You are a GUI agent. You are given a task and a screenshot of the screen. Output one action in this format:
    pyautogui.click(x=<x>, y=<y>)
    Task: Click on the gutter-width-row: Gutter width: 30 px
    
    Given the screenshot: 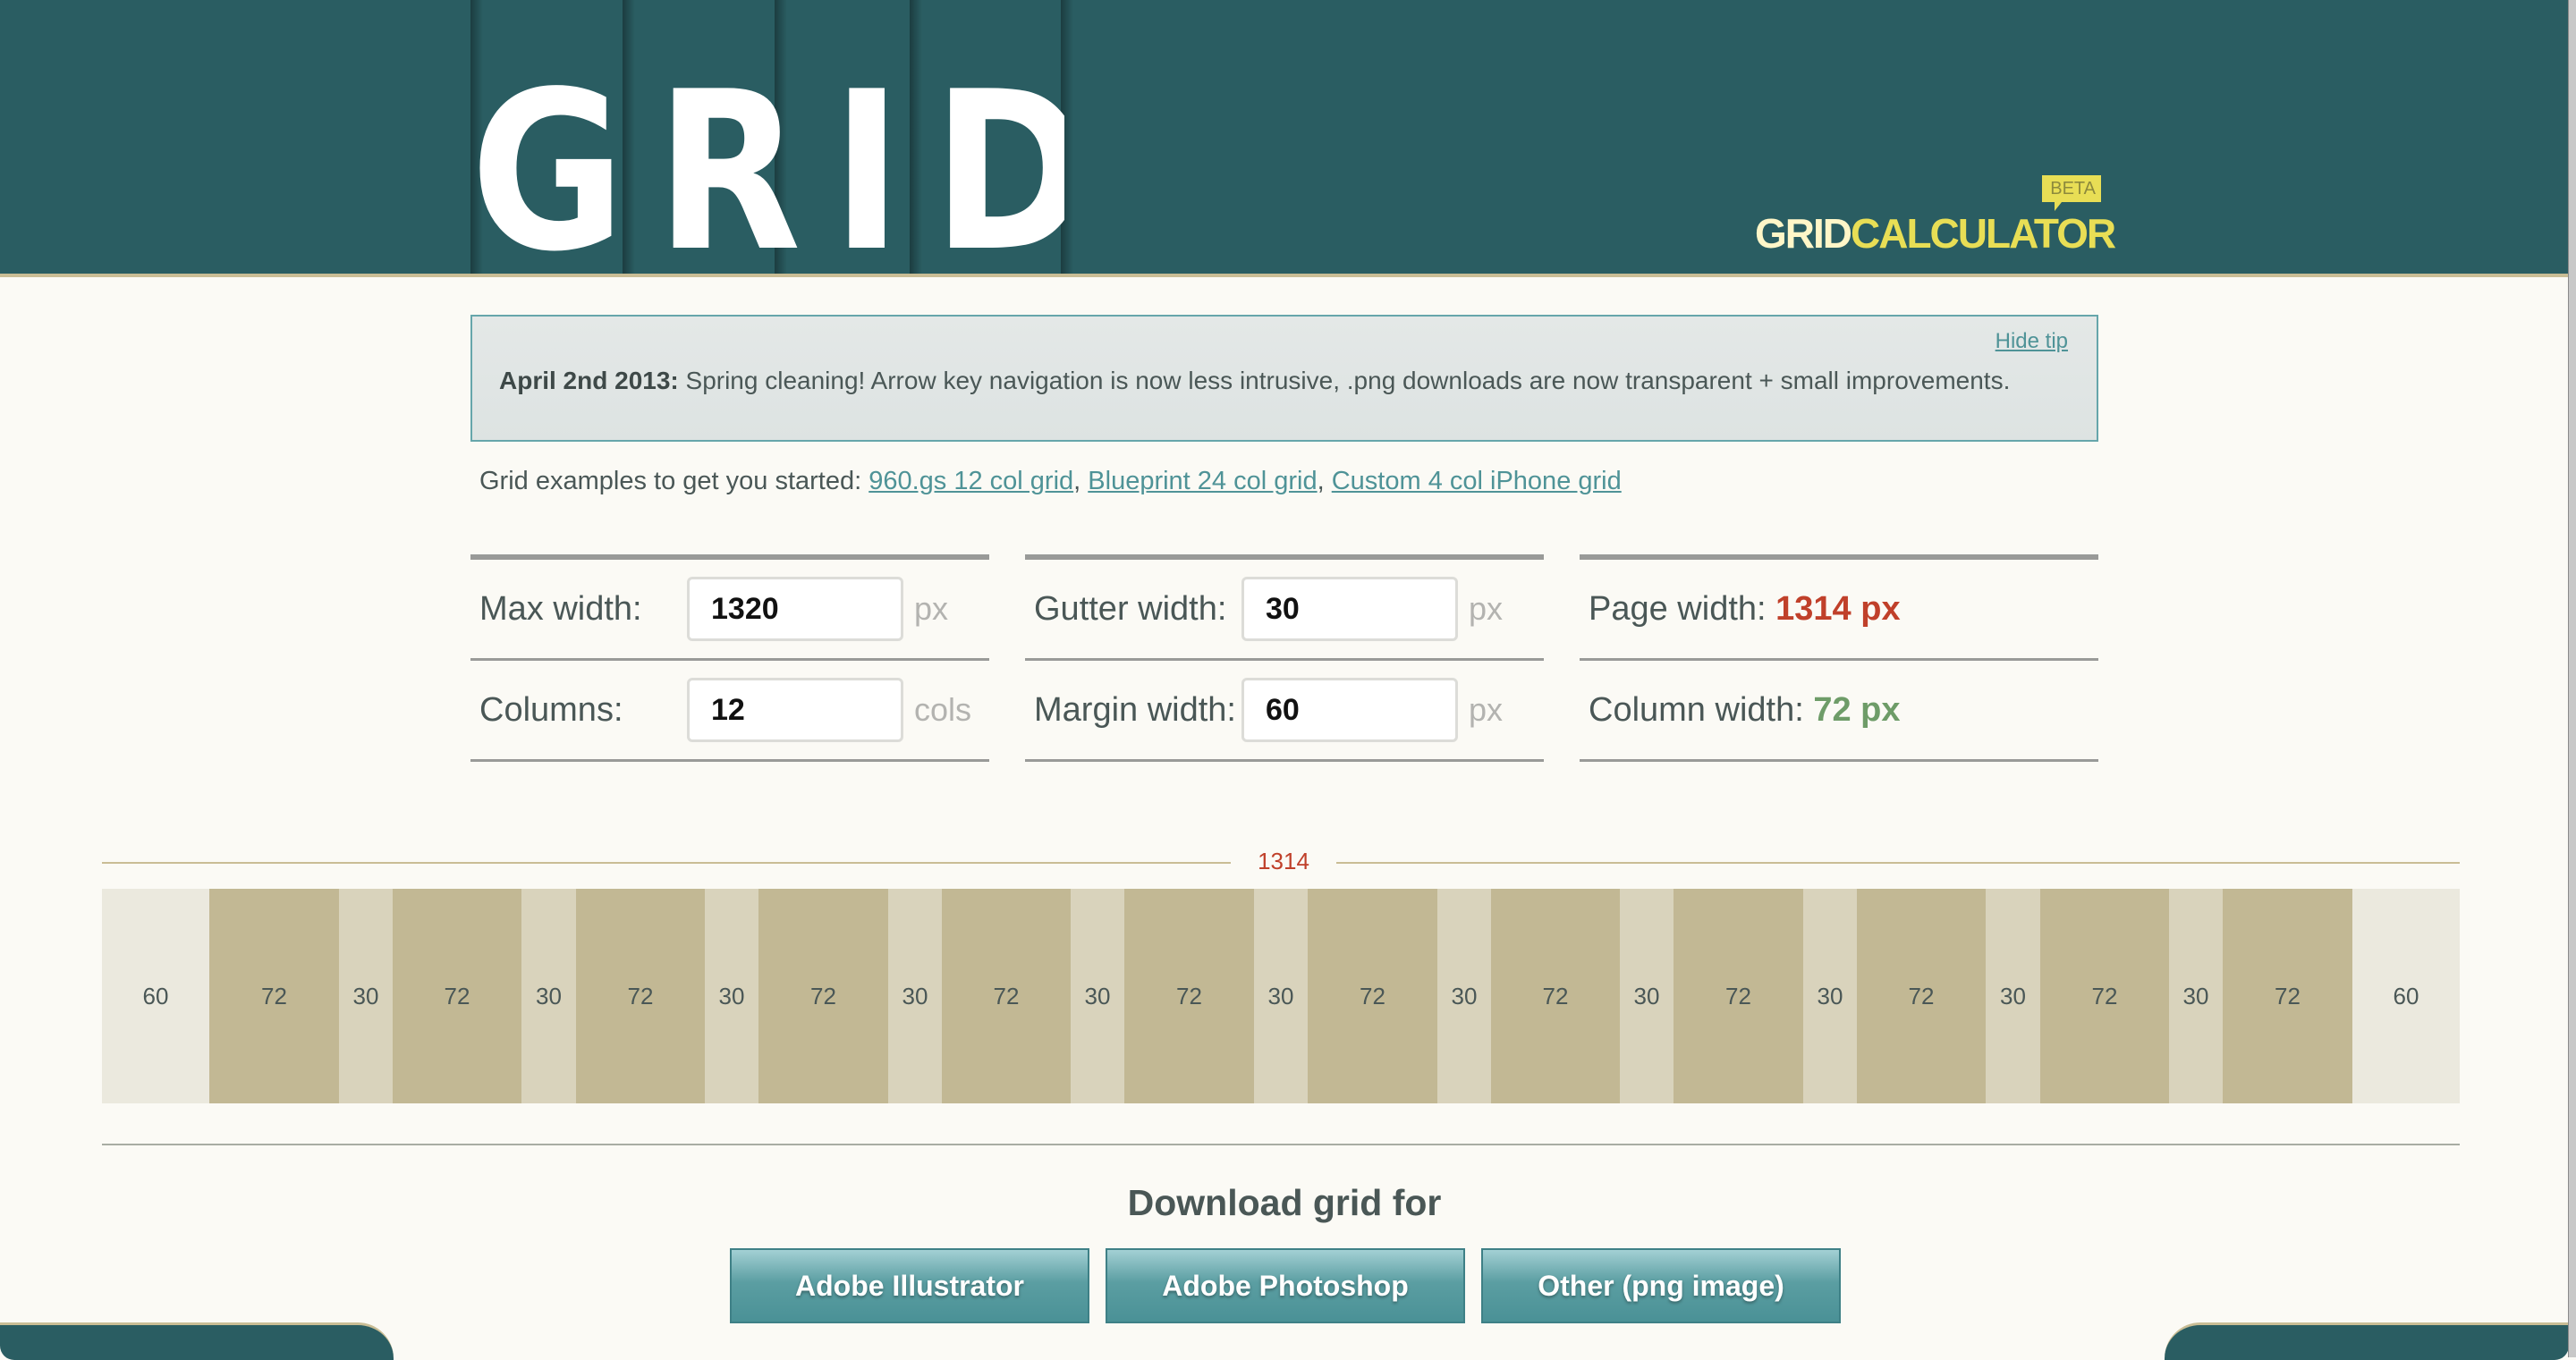 What is the action you would take?
    pyautogui.click(x=1284, y=610)
    